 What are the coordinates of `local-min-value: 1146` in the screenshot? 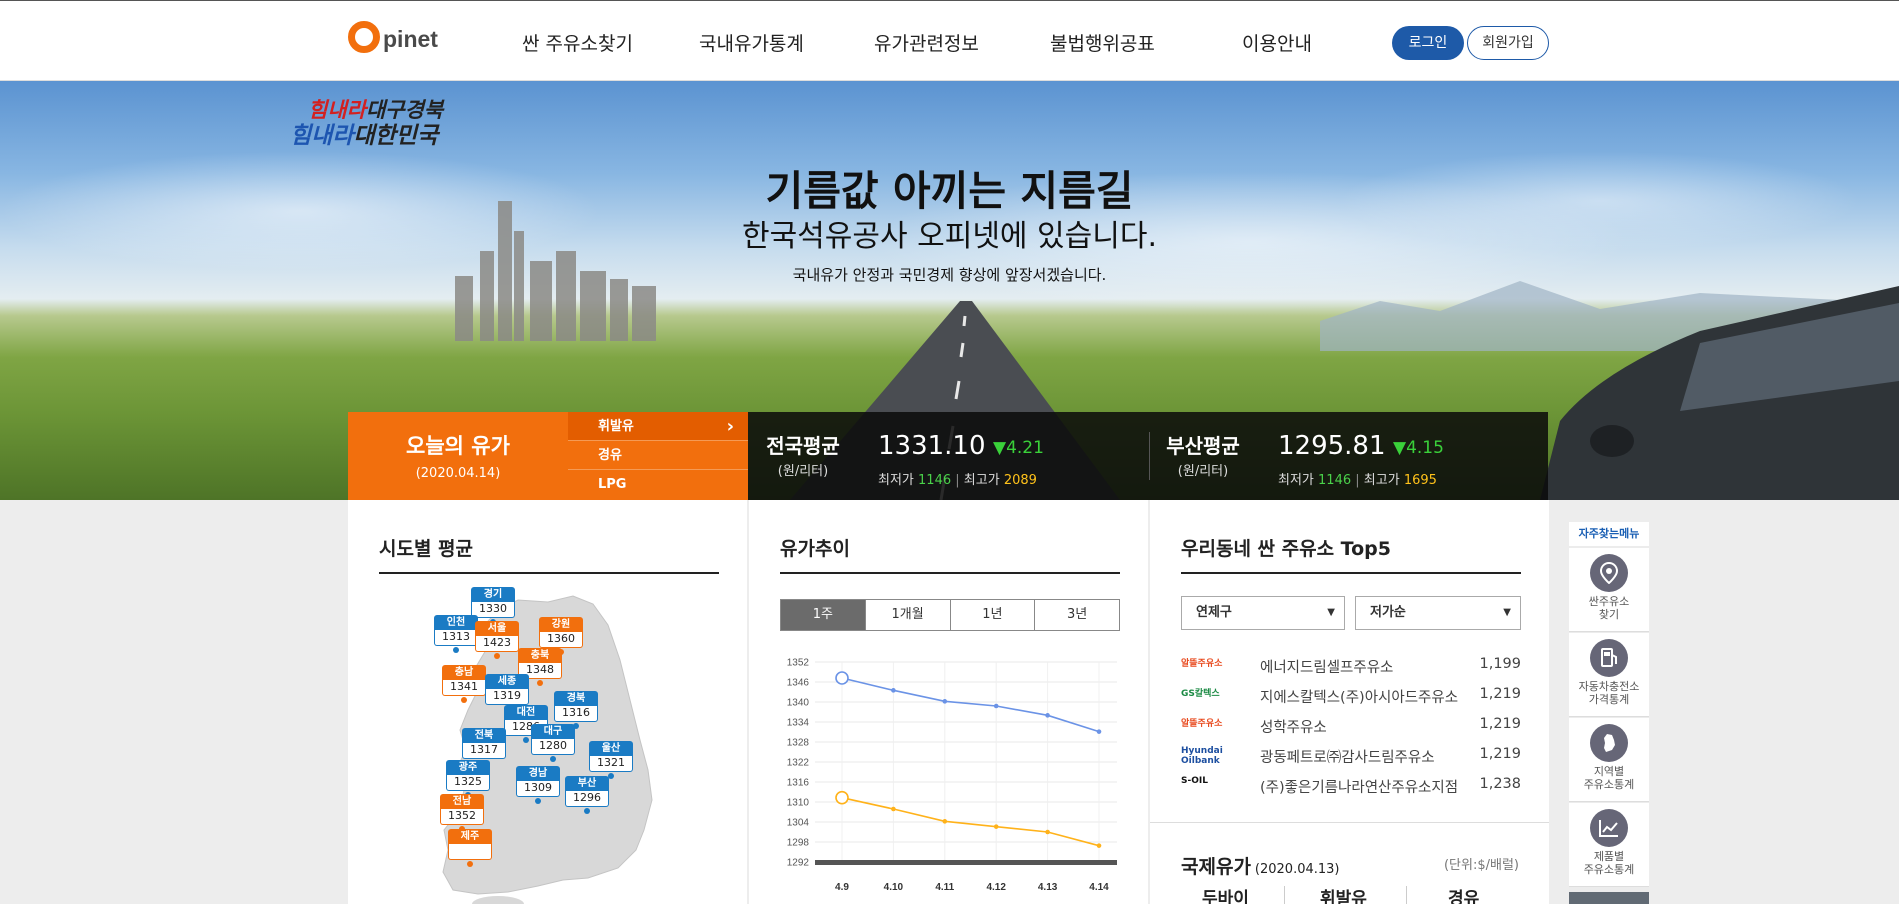 It's located at (1335, 480).